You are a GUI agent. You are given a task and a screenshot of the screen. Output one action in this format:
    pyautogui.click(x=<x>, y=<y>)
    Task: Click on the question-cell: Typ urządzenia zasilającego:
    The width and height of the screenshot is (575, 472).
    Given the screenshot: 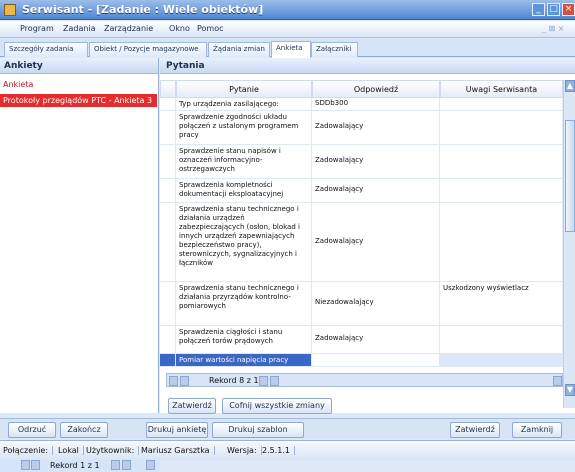 What is the action you would take?
    pyautogui.click(x=244, y=104)
    